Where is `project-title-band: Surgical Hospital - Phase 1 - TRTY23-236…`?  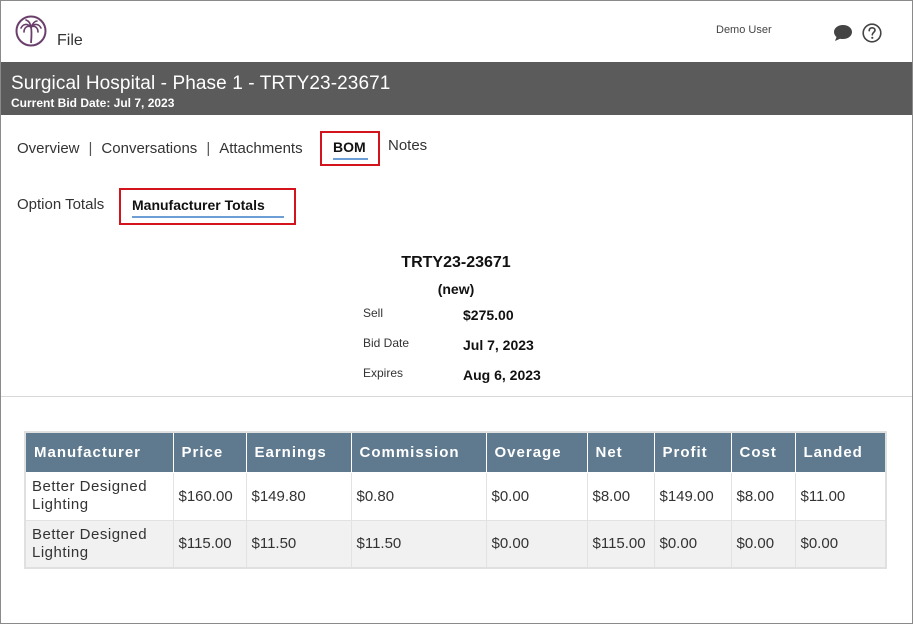
project-title-band: Surgical Hospital - Phase 1 - TRTY23-236… is located at coordinates (456, 88).